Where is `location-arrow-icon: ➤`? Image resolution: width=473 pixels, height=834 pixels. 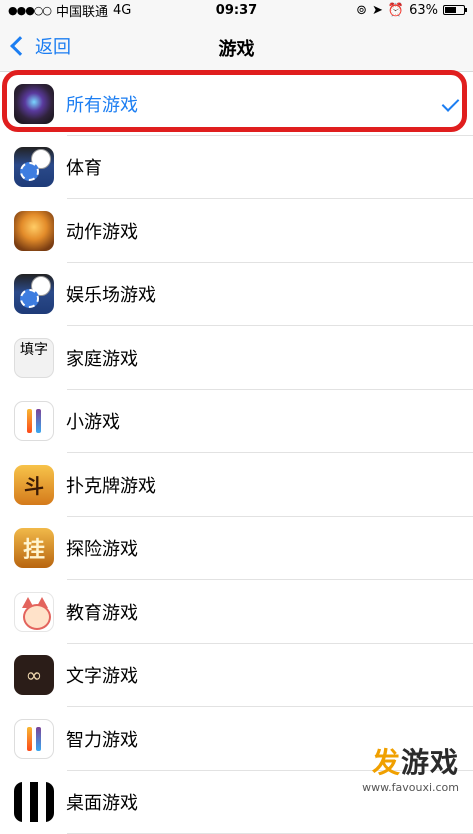
location-arrow-icon: ➤ is located at coordinates (377, 10).